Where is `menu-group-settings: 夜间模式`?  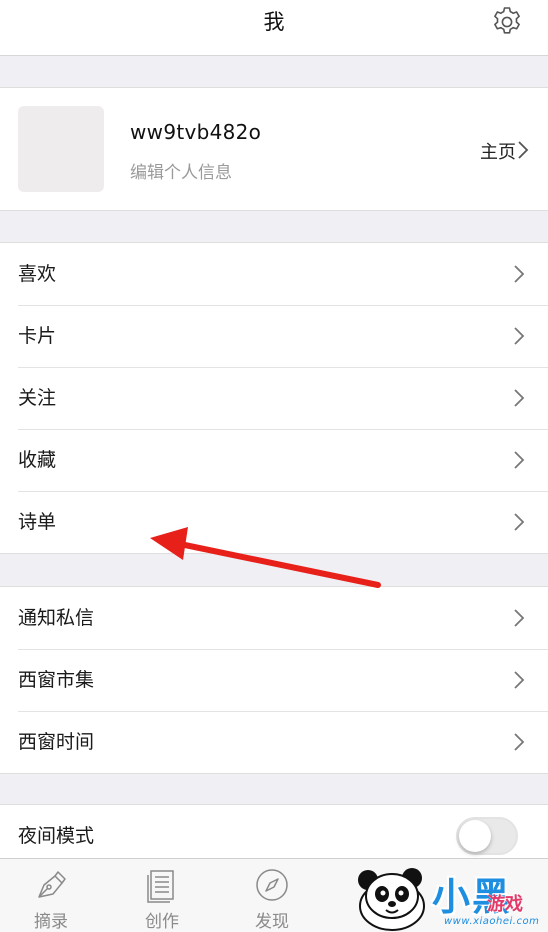
menu-group-settings: 夜间模式 is located at coordinates (274, 834).